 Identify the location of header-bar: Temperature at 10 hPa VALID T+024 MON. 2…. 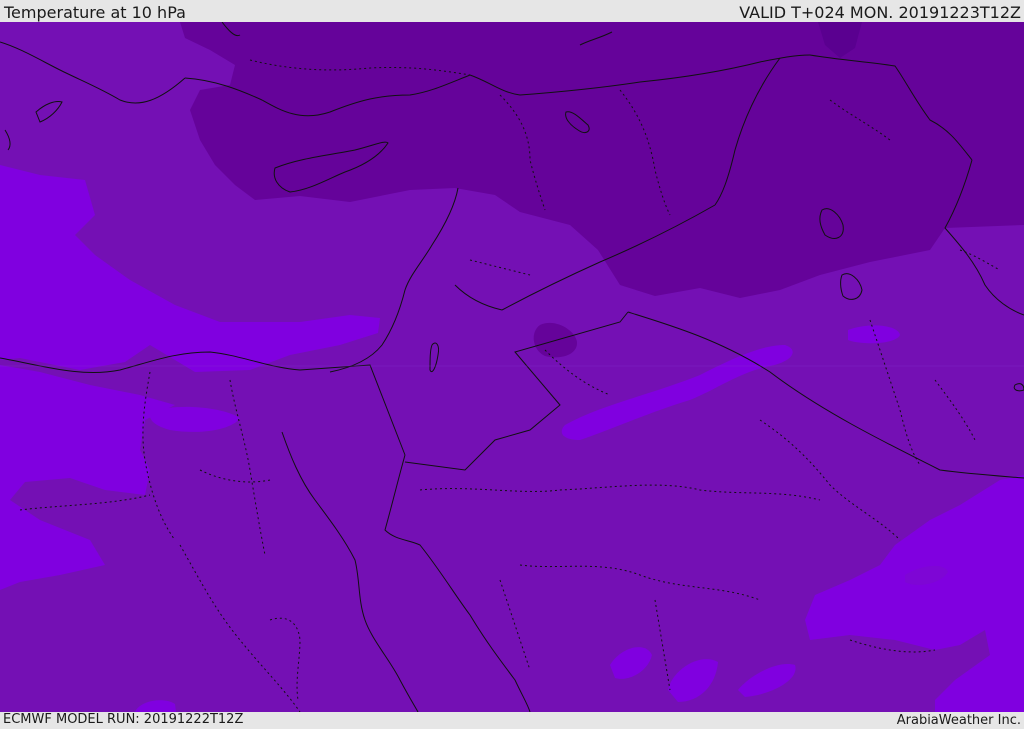
(512, 11).